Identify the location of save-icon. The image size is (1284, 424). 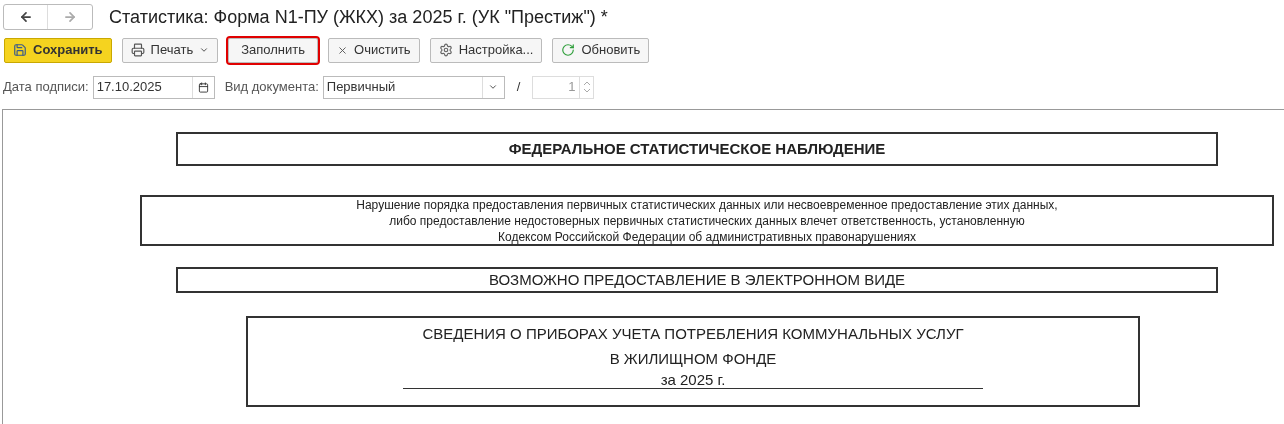
(20, 50).